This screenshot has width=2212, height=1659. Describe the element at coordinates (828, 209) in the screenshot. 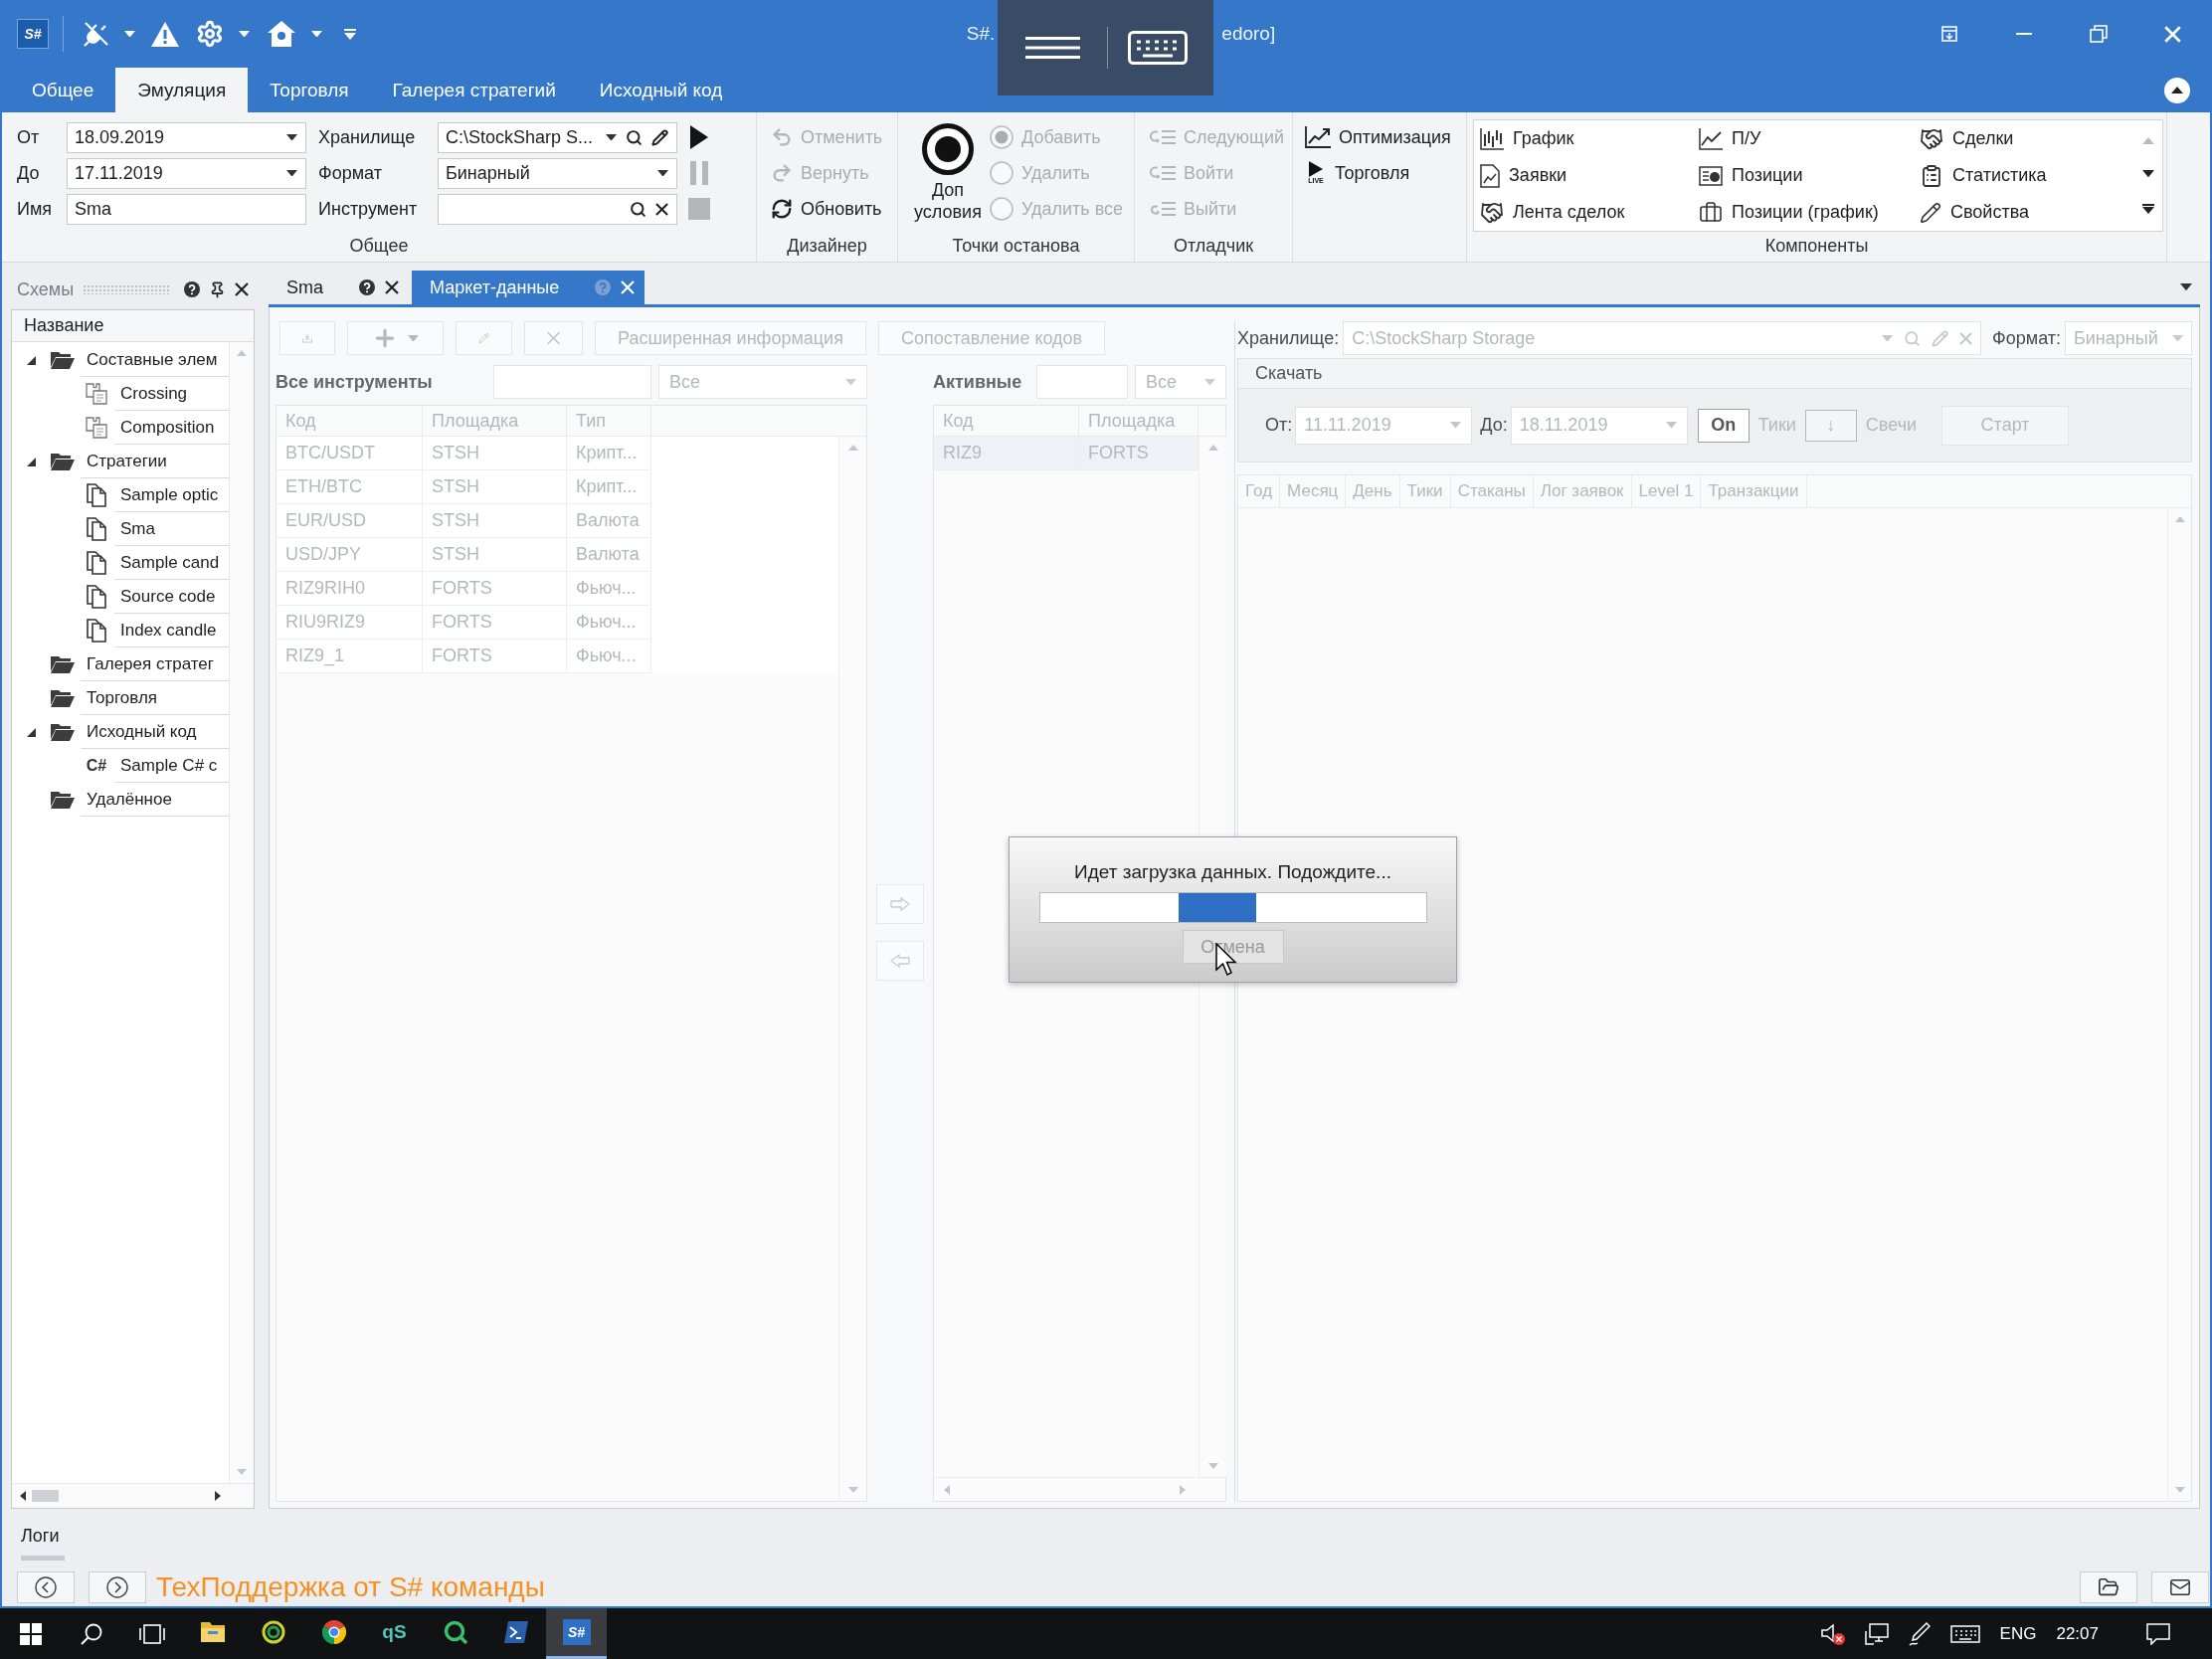

I see `refresh-button: Обновить` at that location.